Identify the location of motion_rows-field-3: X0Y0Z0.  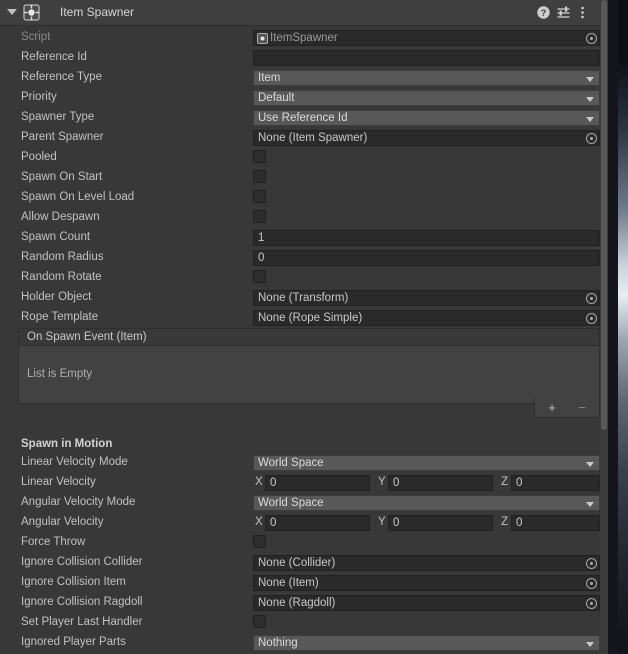
(426, 523).